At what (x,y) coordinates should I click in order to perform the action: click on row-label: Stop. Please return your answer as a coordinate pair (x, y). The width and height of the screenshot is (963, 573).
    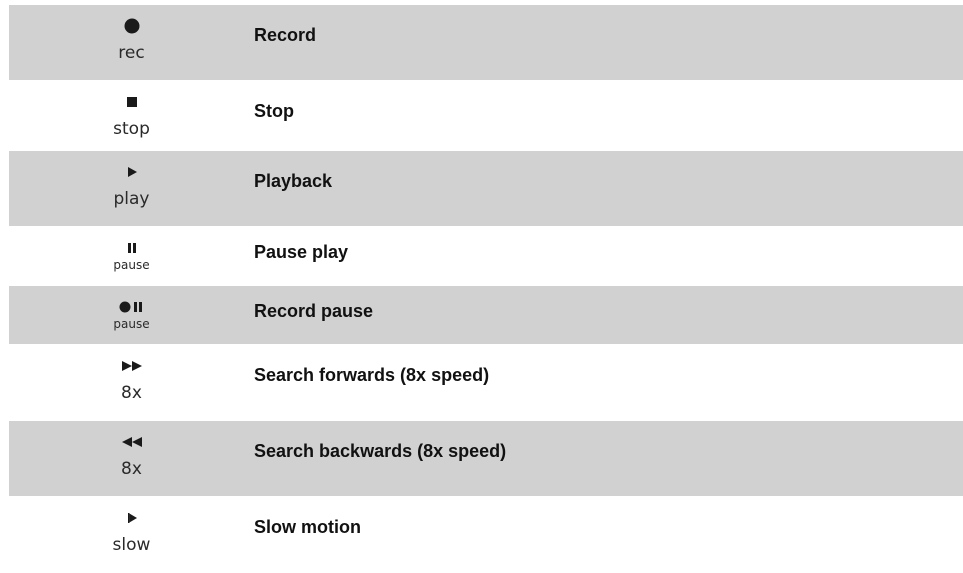
    Looking at the image, I should click on (274, 111).